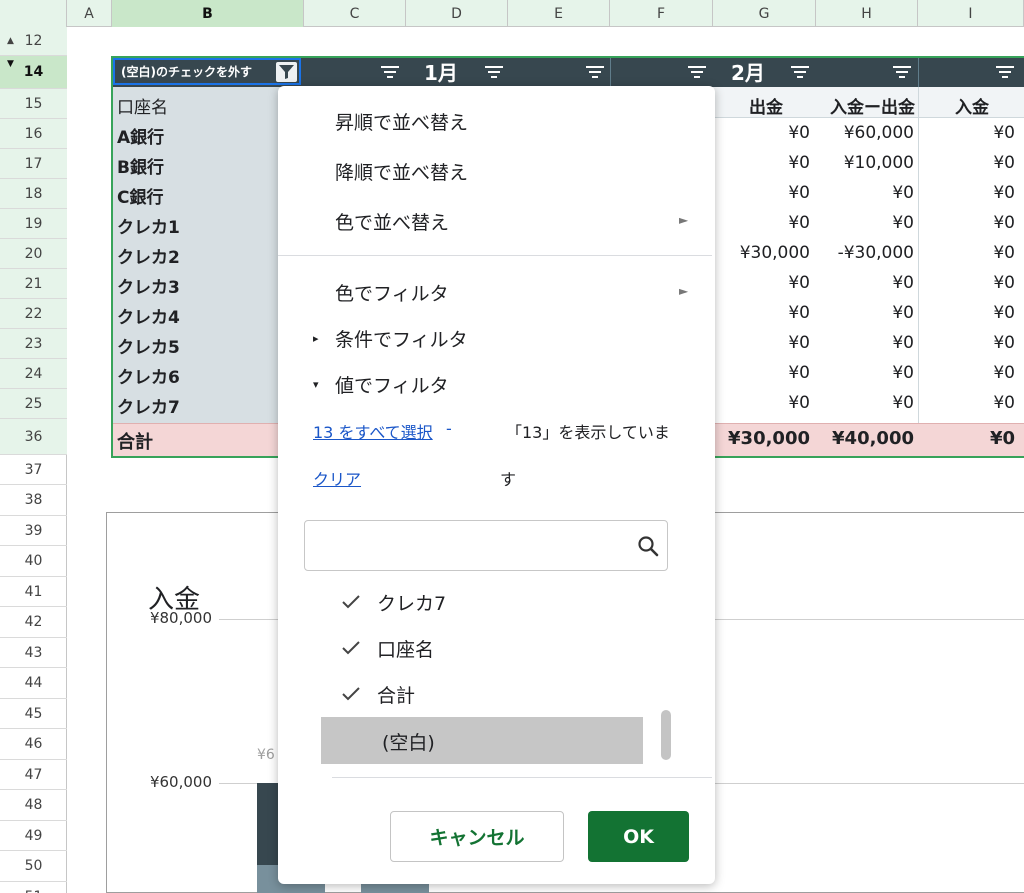 The image size is (1024, 893). What do you see at coordinates (373, 431) in the screenshot?
I see `select-all-link: 13 をすべて選択` at bounding box center [373, 431].